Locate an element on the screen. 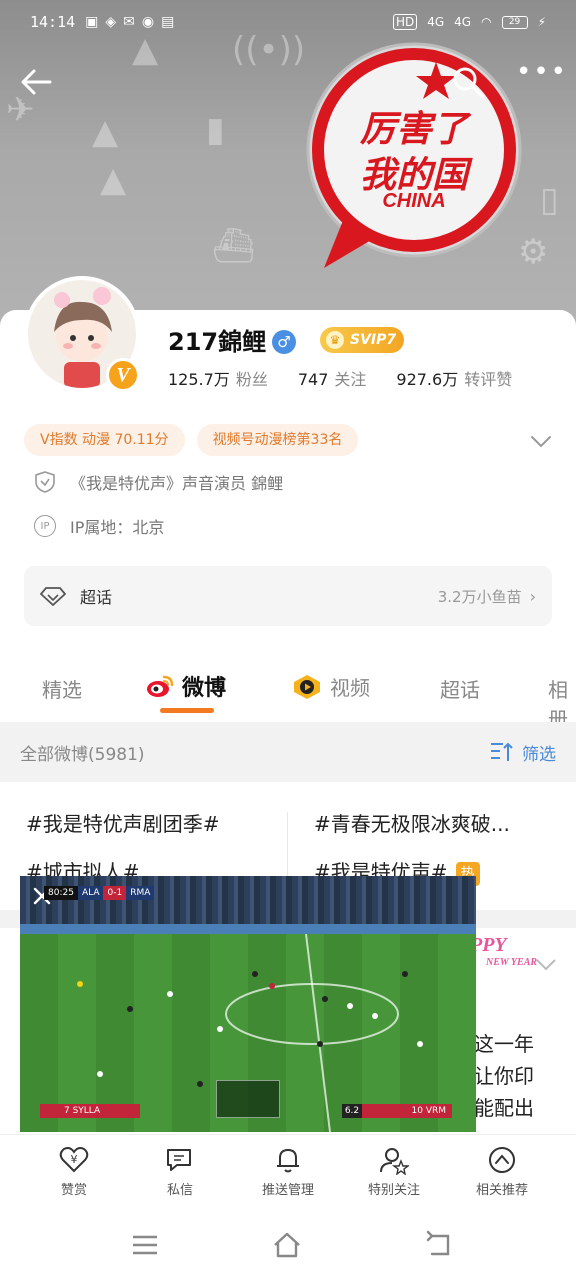  stat-fans: 125.7万 粉丝 is located at coordinates (218, 378).